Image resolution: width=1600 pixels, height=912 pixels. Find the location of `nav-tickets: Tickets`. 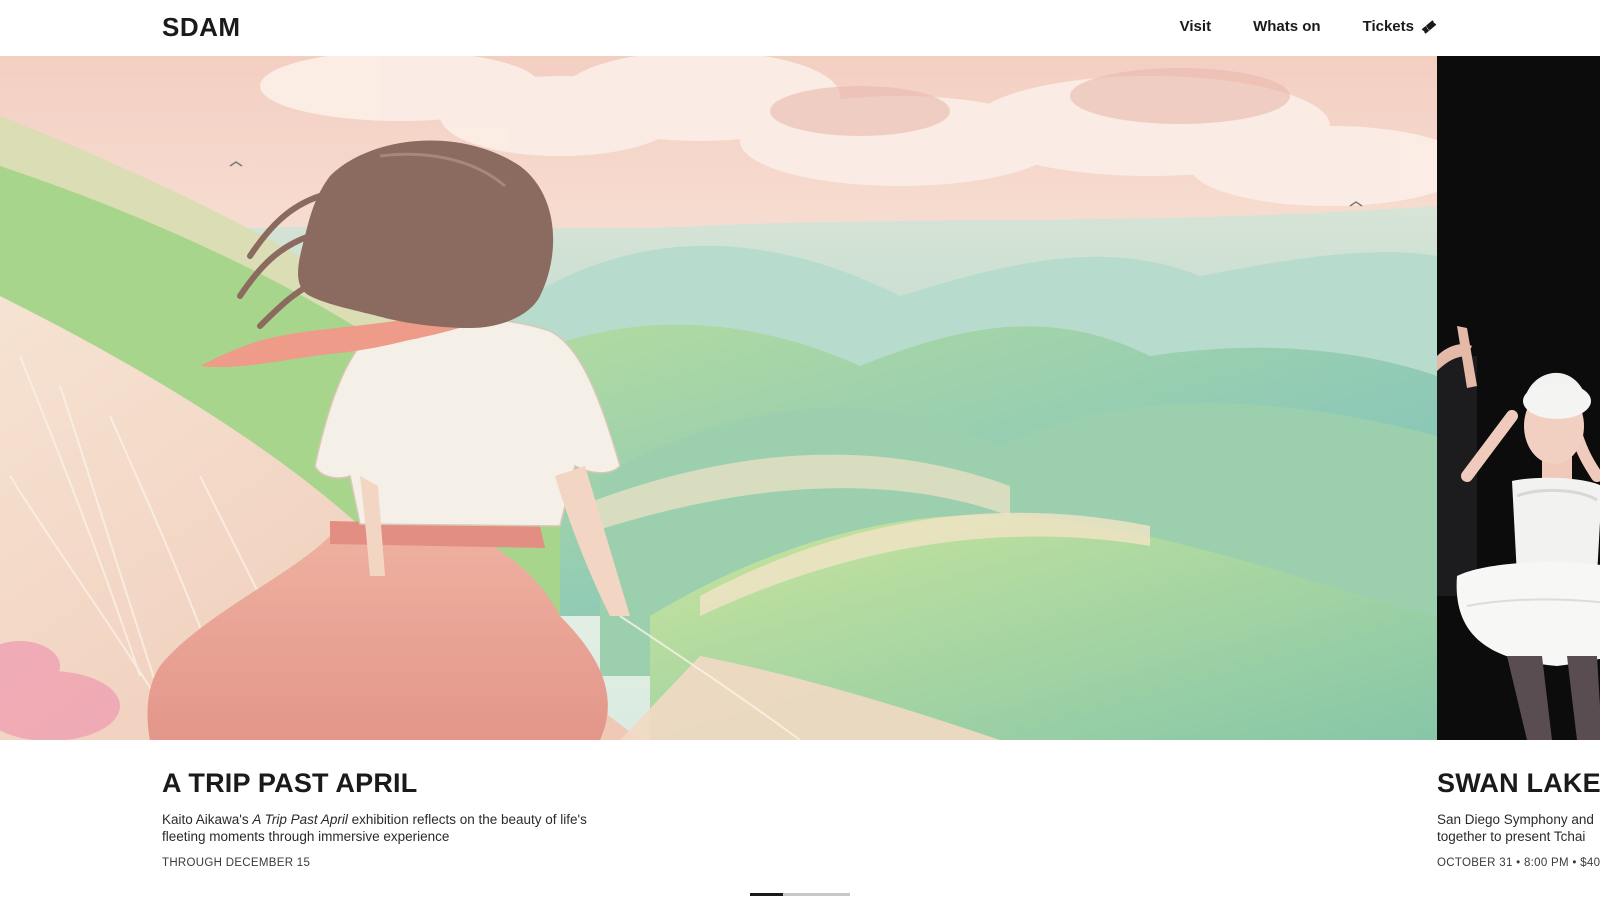

nav-tickets: Tickets is located at coordinates (1400, 26).